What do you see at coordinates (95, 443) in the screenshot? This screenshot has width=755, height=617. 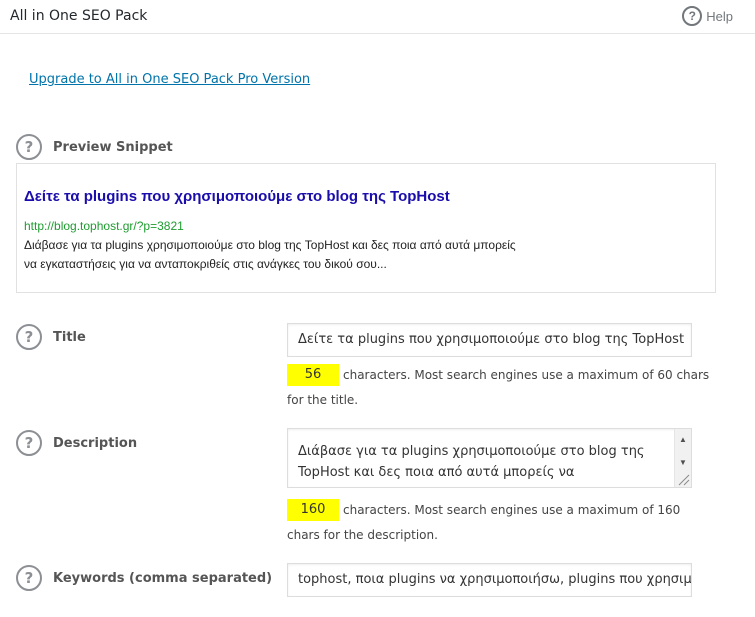 I see `description-label: Description` at bounding box center [95, 443].